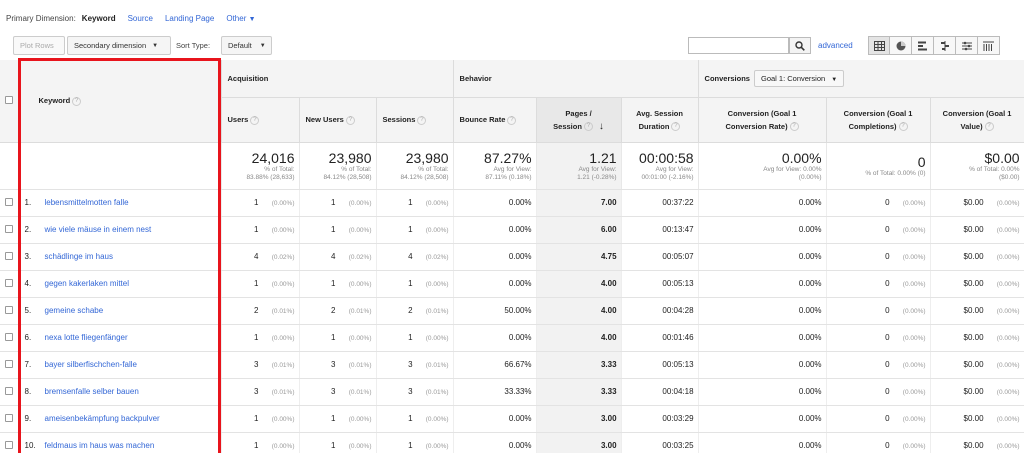  What do you see at coordinates (92, 391) in the screenshot?
I see `keyword-link: bremsenfalle selber bauen` at bounding box center [92, 391].